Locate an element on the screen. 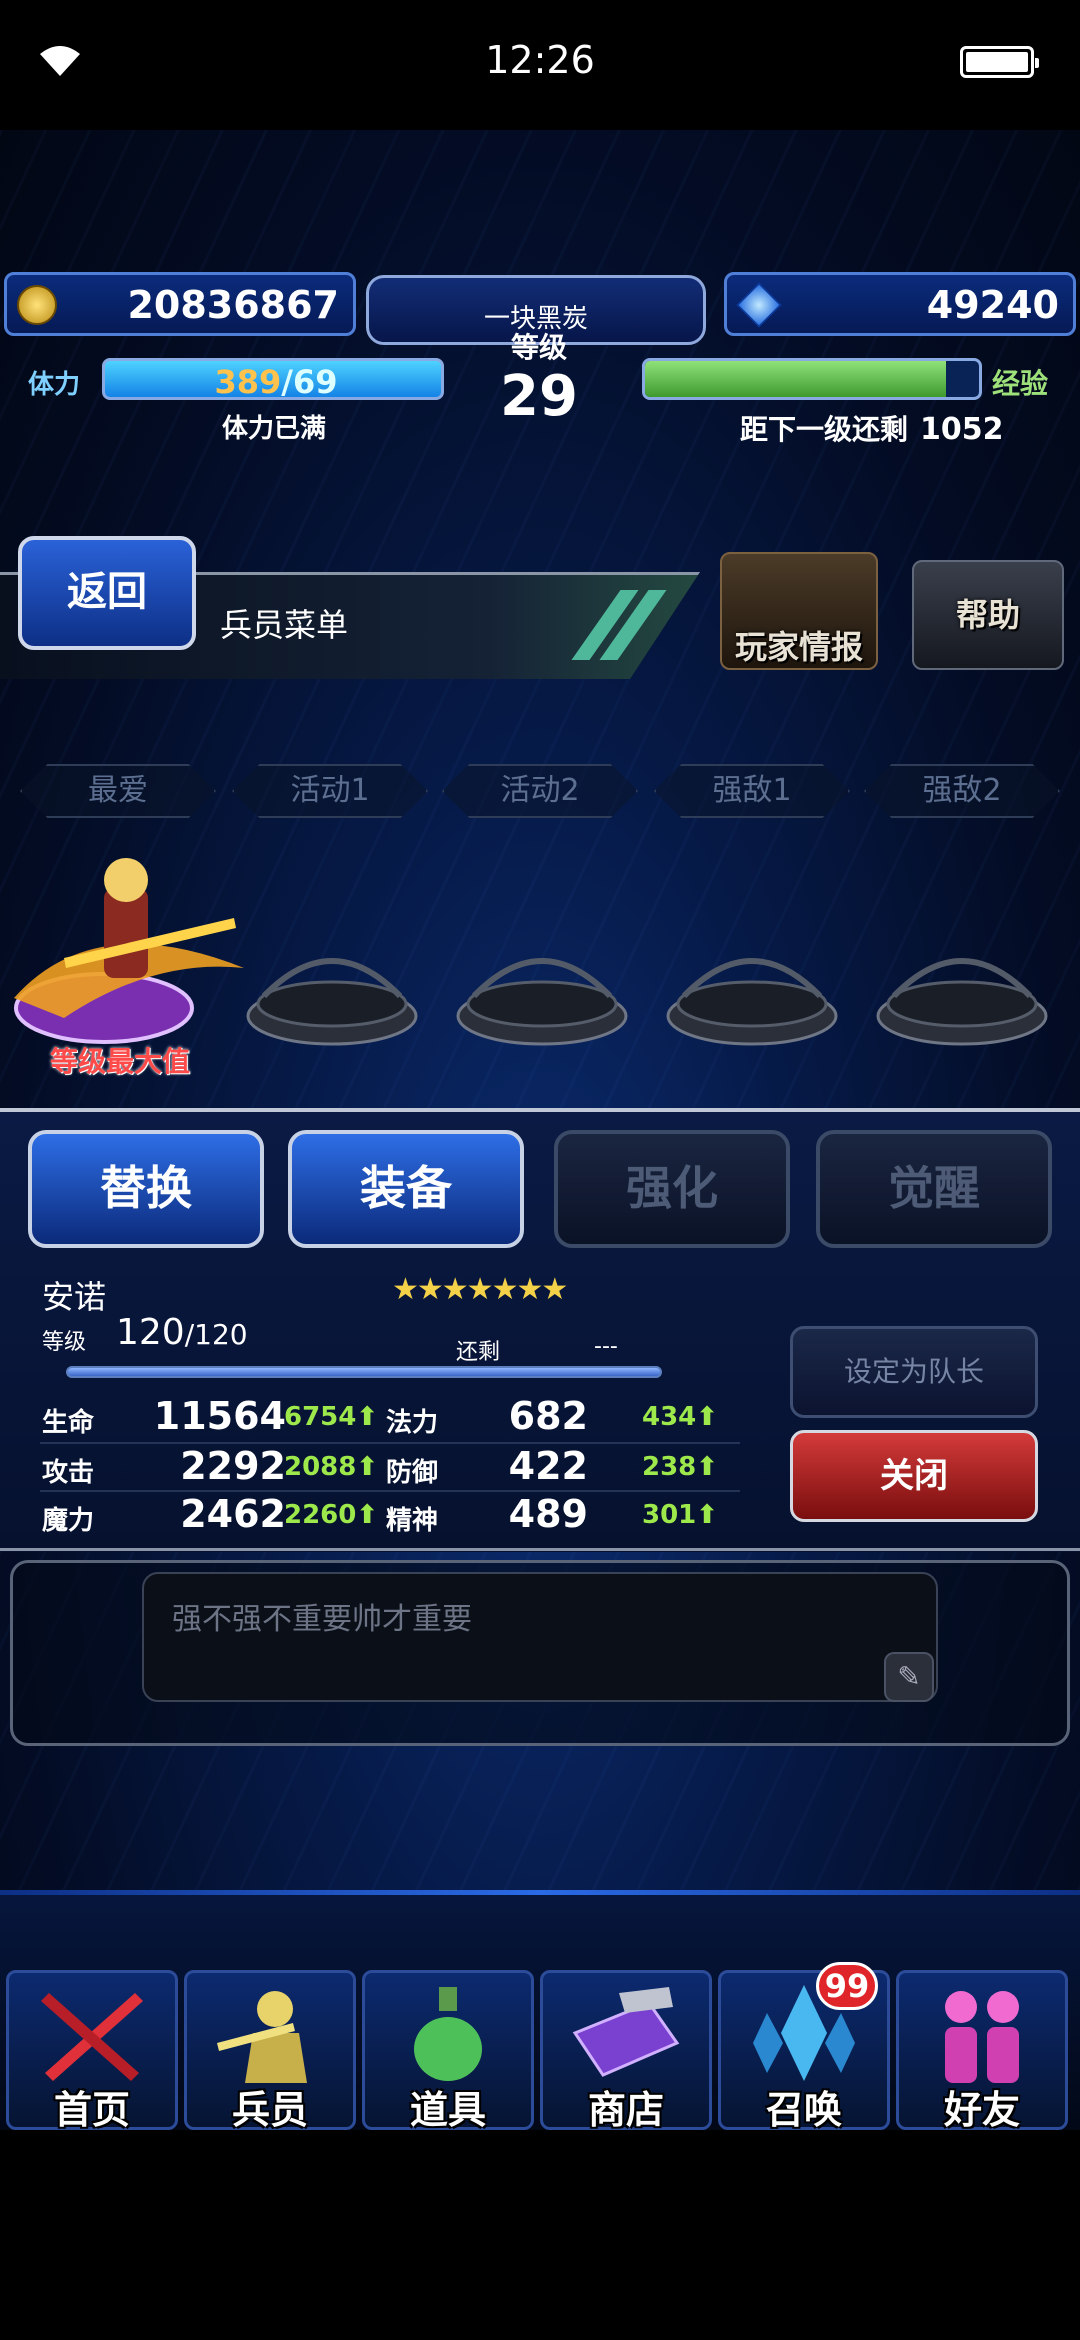 The image size is (1080, 2340). stat-bonus: 301⬆ is located at coordinates (680, 1515).